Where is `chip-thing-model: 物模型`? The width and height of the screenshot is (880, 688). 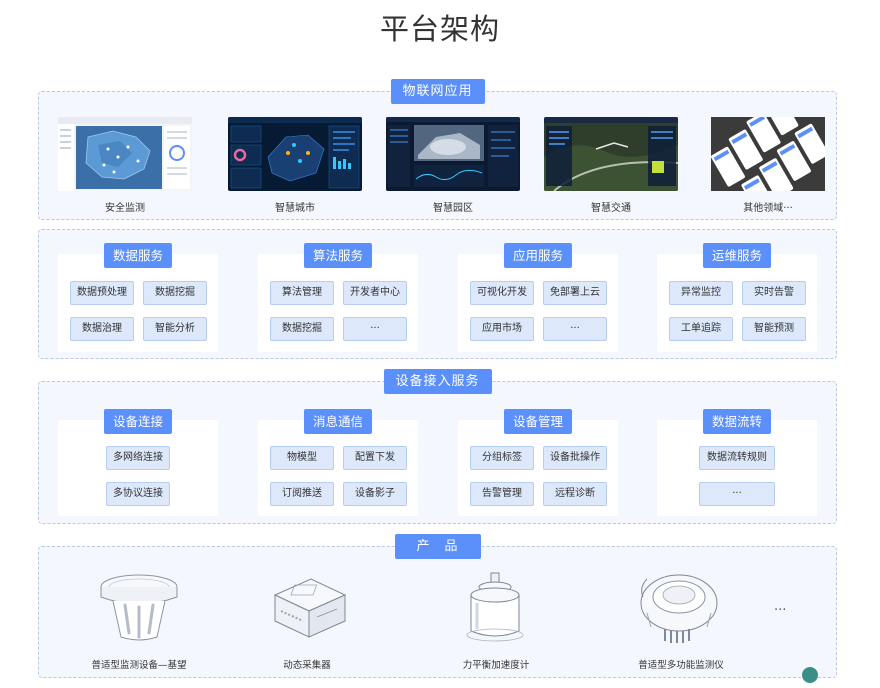
chip-thing-model: 物模型 is located at coordinates (302, 458).